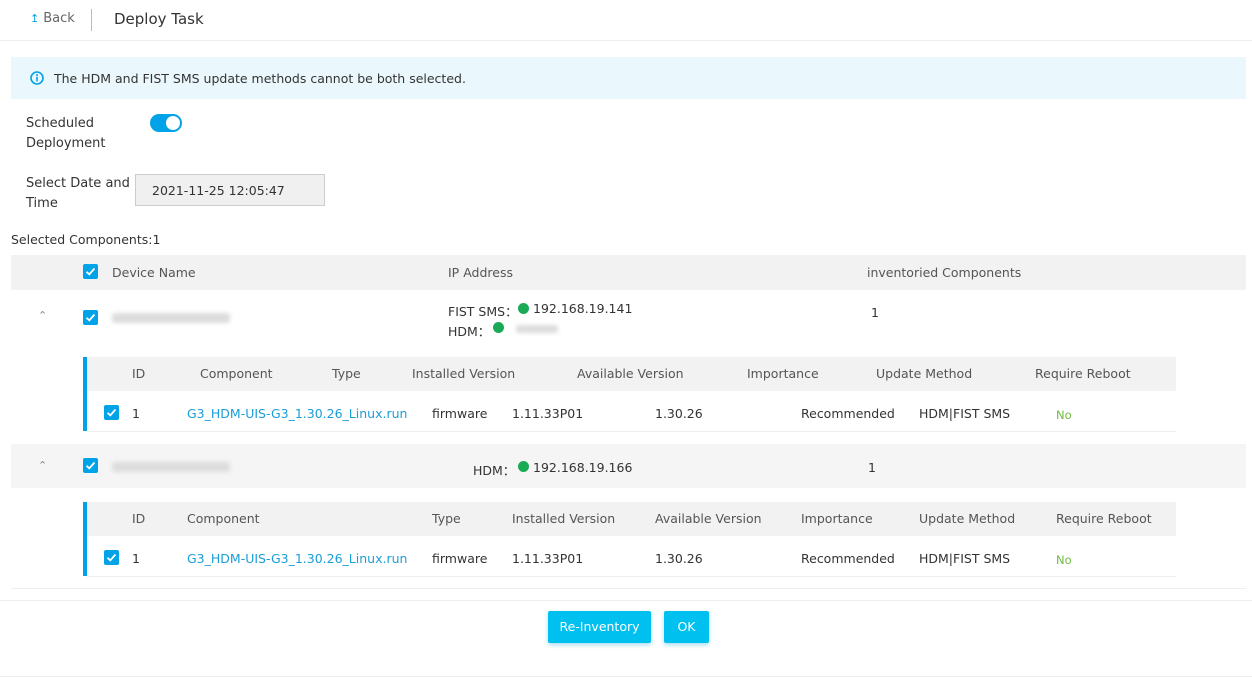 This screenshot has width=1252, height=678. I want to click on header-device-name: Device Name, so click(154, 272).